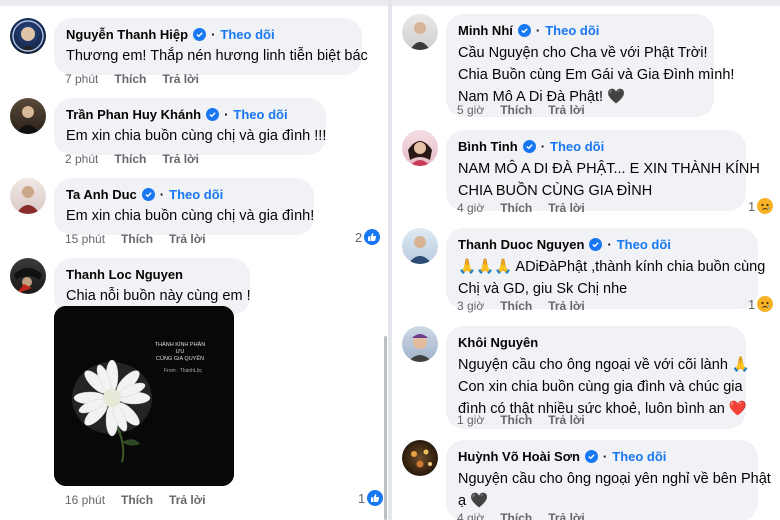 The width and height of the screenshot is (780, 520). I want to click on comment-time: 15 phút, so click(85, 239).